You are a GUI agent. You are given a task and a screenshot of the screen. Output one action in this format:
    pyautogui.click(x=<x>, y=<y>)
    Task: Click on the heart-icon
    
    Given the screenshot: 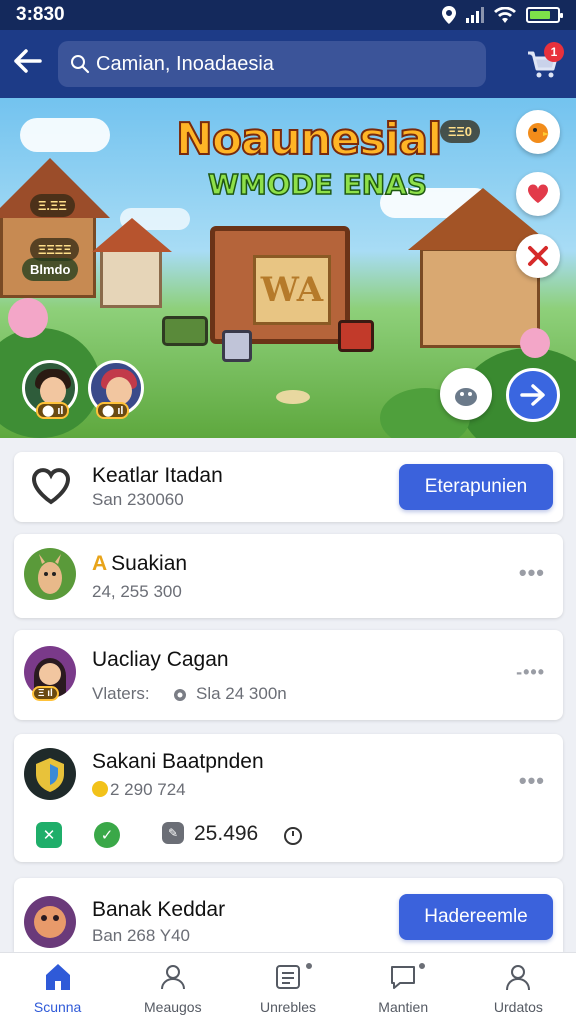 What is the action you would take?
    pyautogui.click(x=51, y=488)
    